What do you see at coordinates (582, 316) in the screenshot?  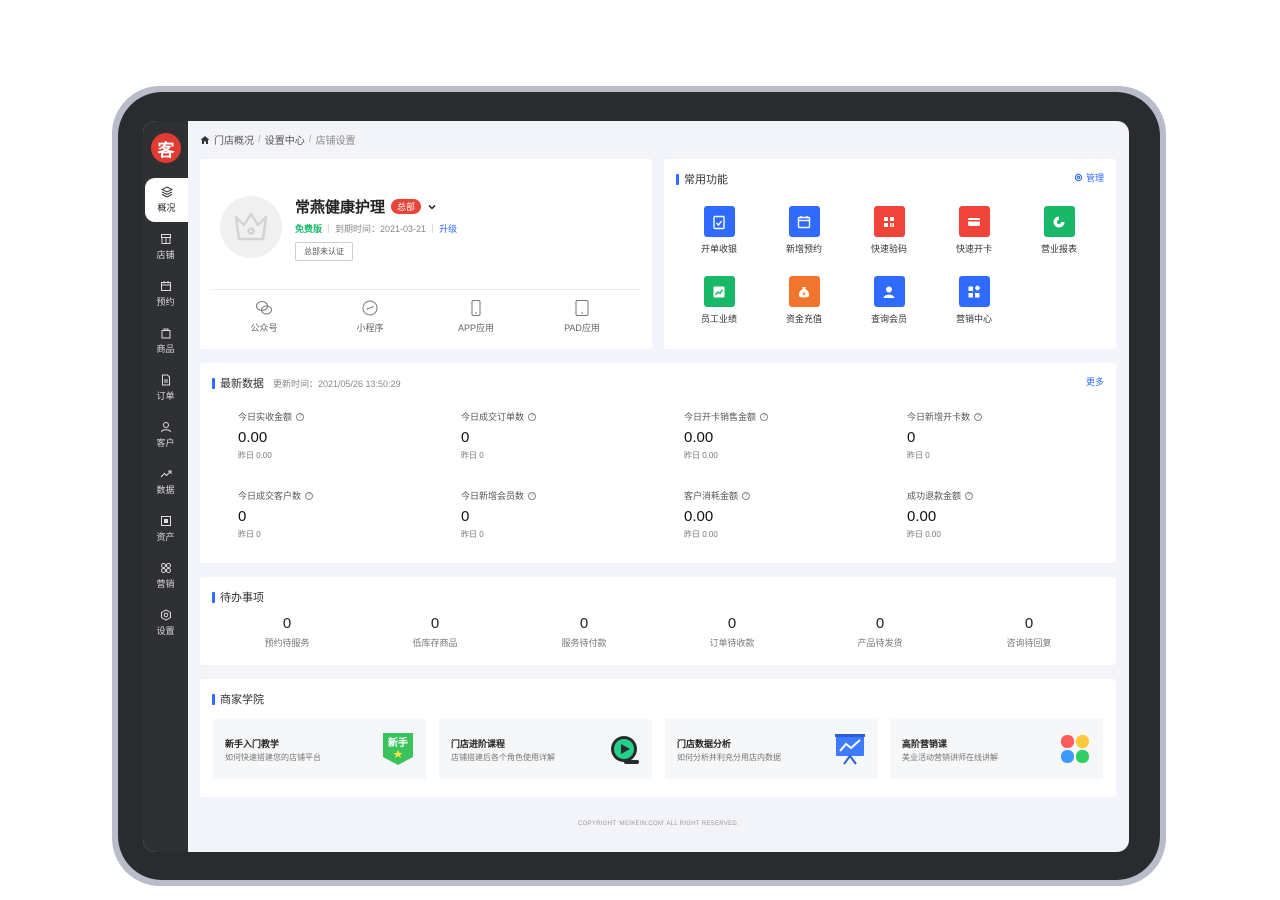 I see `channel-pad: PAD应用` at bounding box center [582, 316].